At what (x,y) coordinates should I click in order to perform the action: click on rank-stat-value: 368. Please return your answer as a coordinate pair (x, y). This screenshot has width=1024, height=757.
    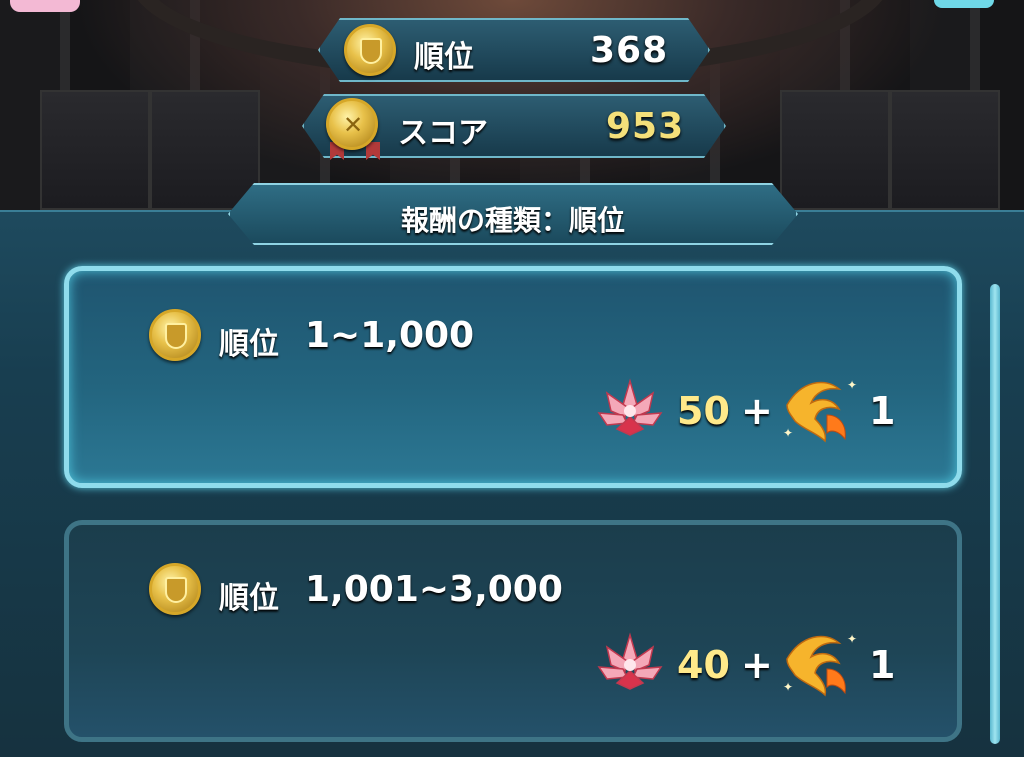
    Looking at the image, I should click on (629, 50).